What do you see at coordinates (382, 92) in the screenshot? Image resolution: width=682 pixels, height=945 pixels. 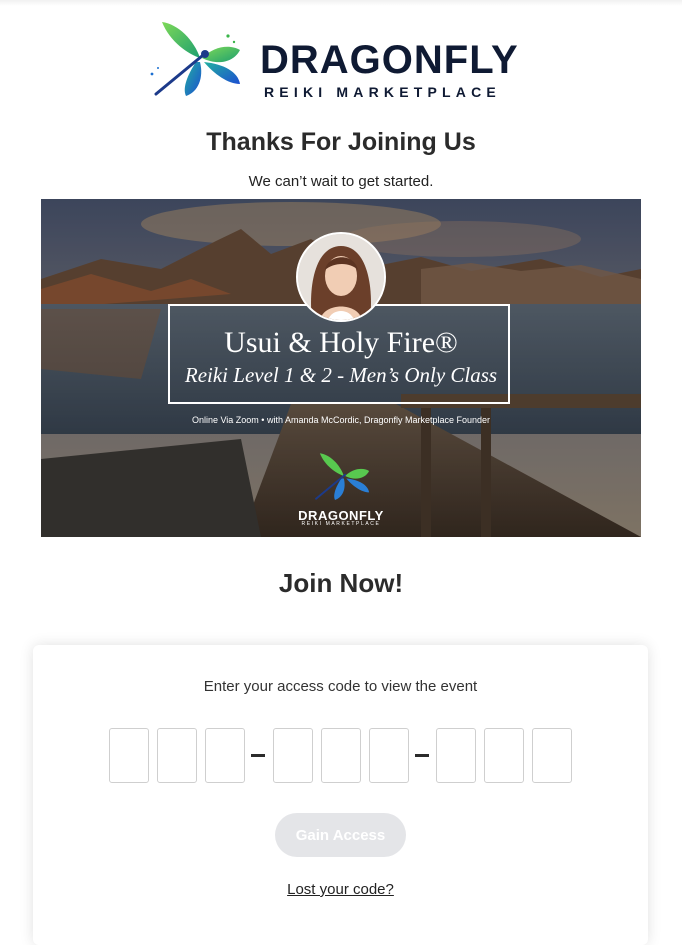 I see `logo-tagline: REIKI MARKETPLACE` at bounding box center [382, 92].